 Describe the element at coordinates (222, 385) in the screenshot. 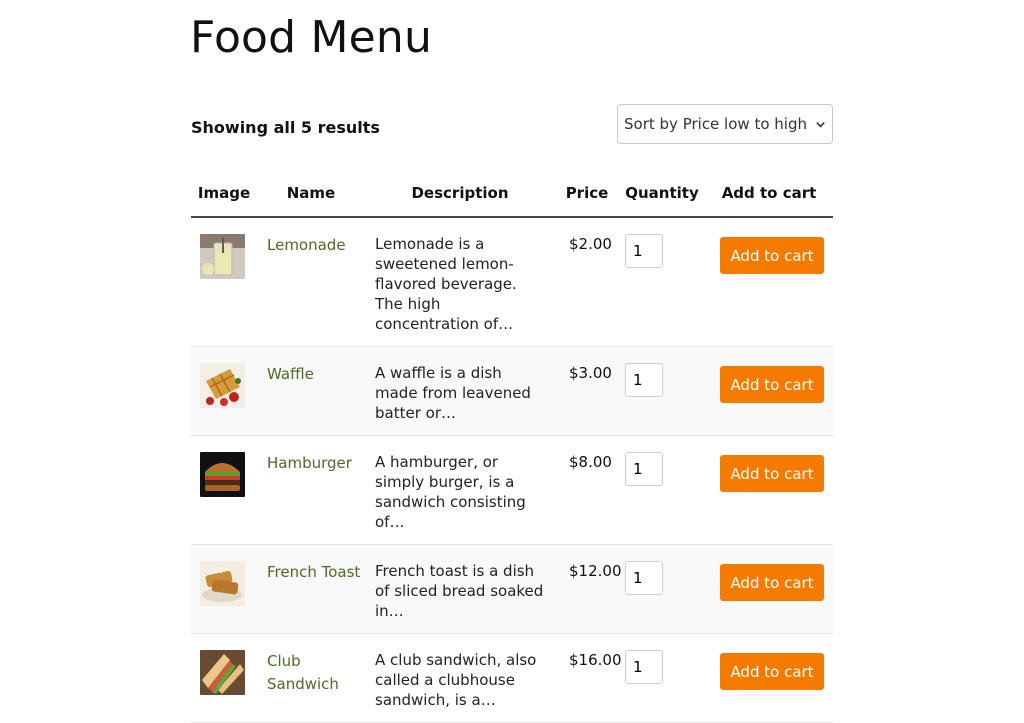

I see `waffle-thumbnail` at that location.